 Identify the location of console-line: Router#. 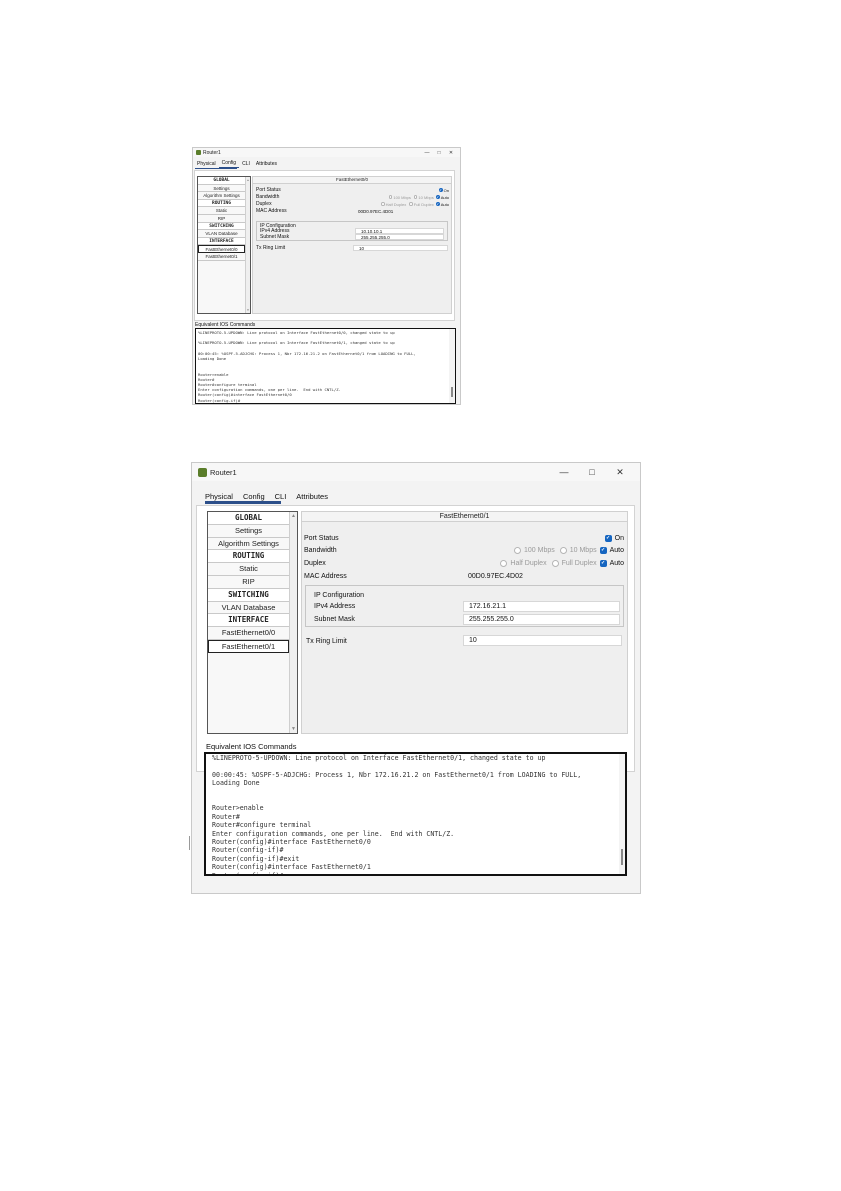
(226, 816).